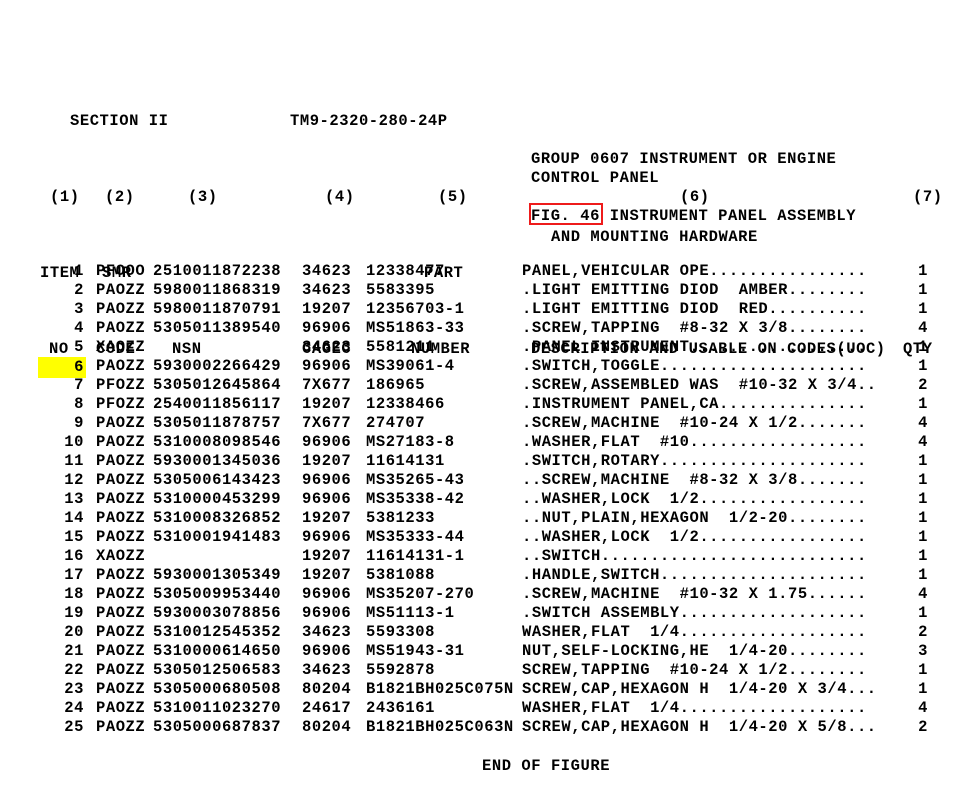 Image resolution: width=979 pixels, height=801 pixels. What do you see at coordinates (923, 632) in the screenshot?
I see `cell-qty: 2` at bounding box center [923, 632].